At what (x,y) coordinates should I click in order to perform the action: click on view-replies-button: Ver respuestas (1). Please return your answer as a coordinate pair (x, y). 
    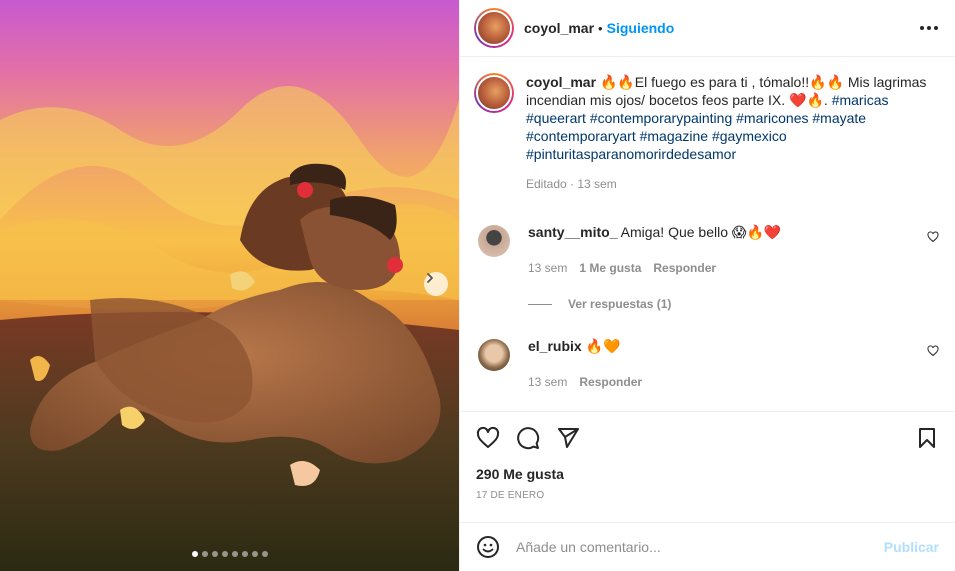
    Looking at the image, I should click on (733, 304).